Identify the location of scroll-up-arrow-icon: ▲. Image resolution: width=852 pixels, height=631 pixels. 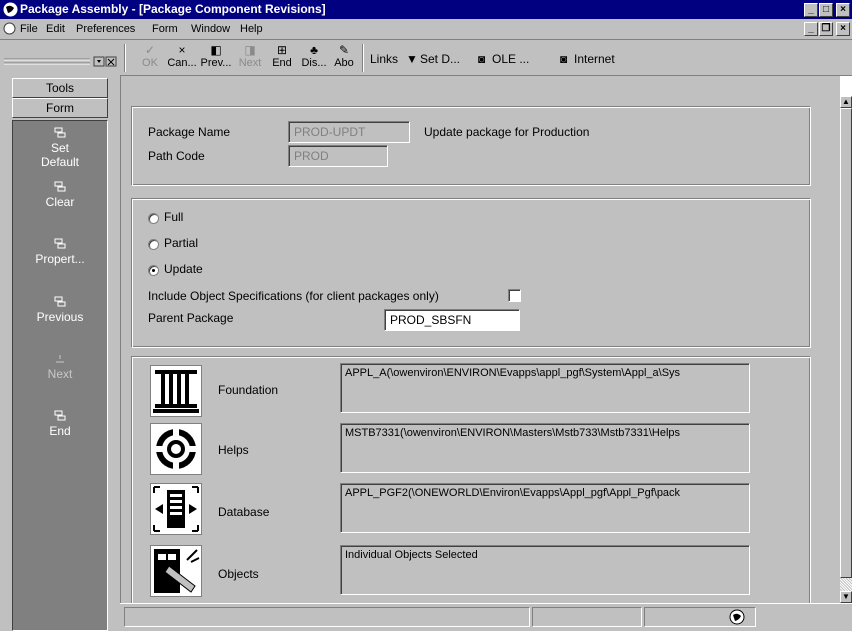
(846, 102).